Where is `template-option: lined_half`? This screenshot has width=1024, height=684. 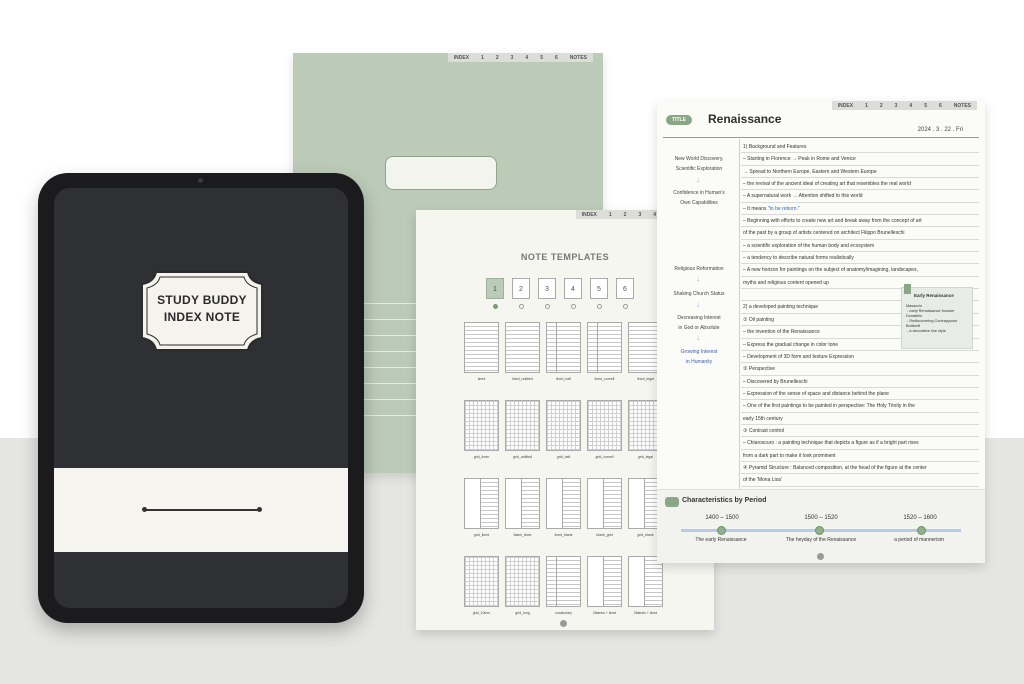
template-option: lined_half is located at coordinates (563, 351).